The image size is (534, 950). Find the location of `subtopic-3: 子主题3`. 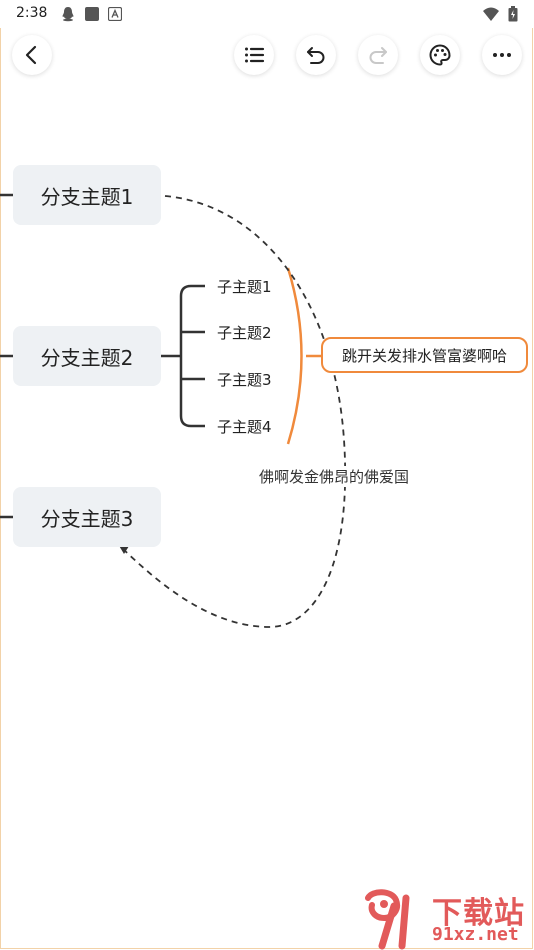

subtopic-3: 子主题3 is located at coordinates (244, 379).